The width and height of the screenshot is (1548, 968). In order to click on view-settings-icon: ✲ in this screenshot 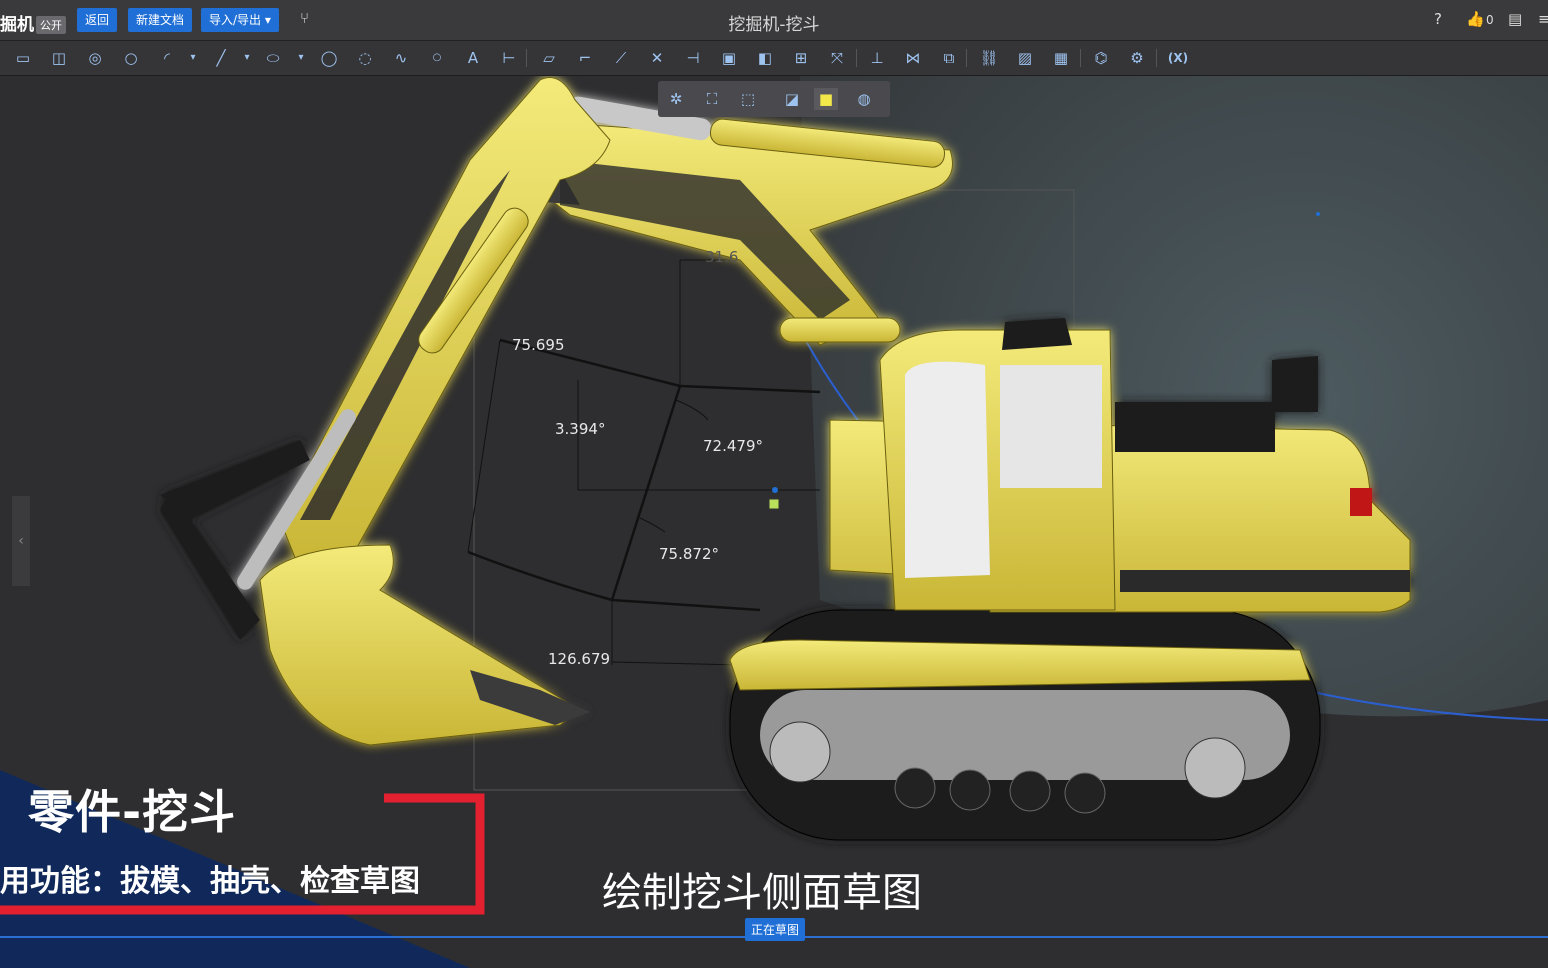, I will do `click(676, 99)`.